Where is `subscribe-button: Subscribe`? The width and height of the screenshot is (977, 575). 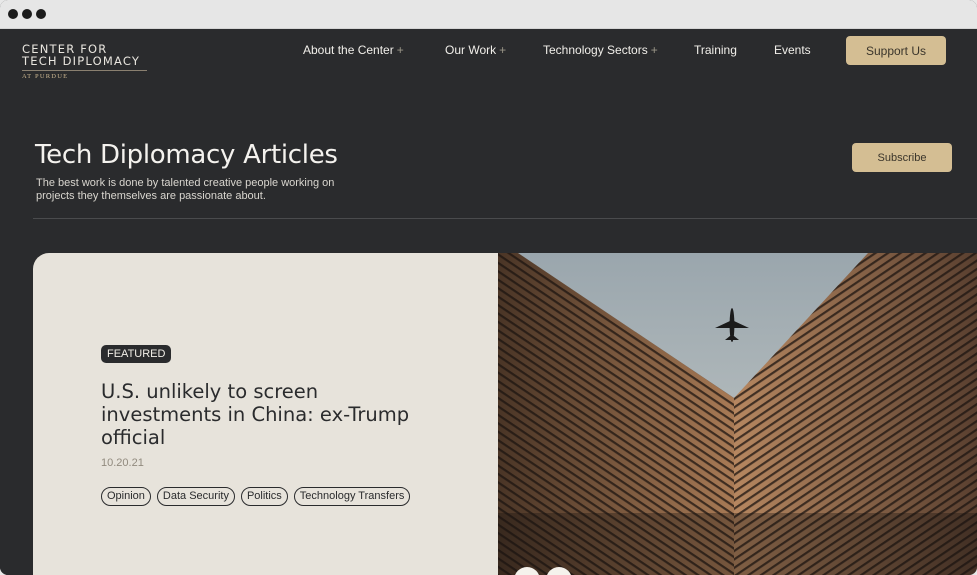 subscribe-button: Subscribe is located at coordinates (902, 157).